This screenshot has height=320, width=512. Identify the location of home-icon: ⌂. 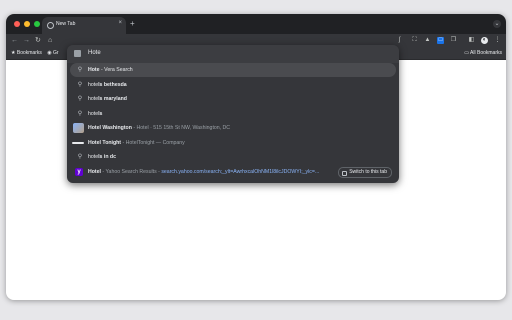
(50, 40).